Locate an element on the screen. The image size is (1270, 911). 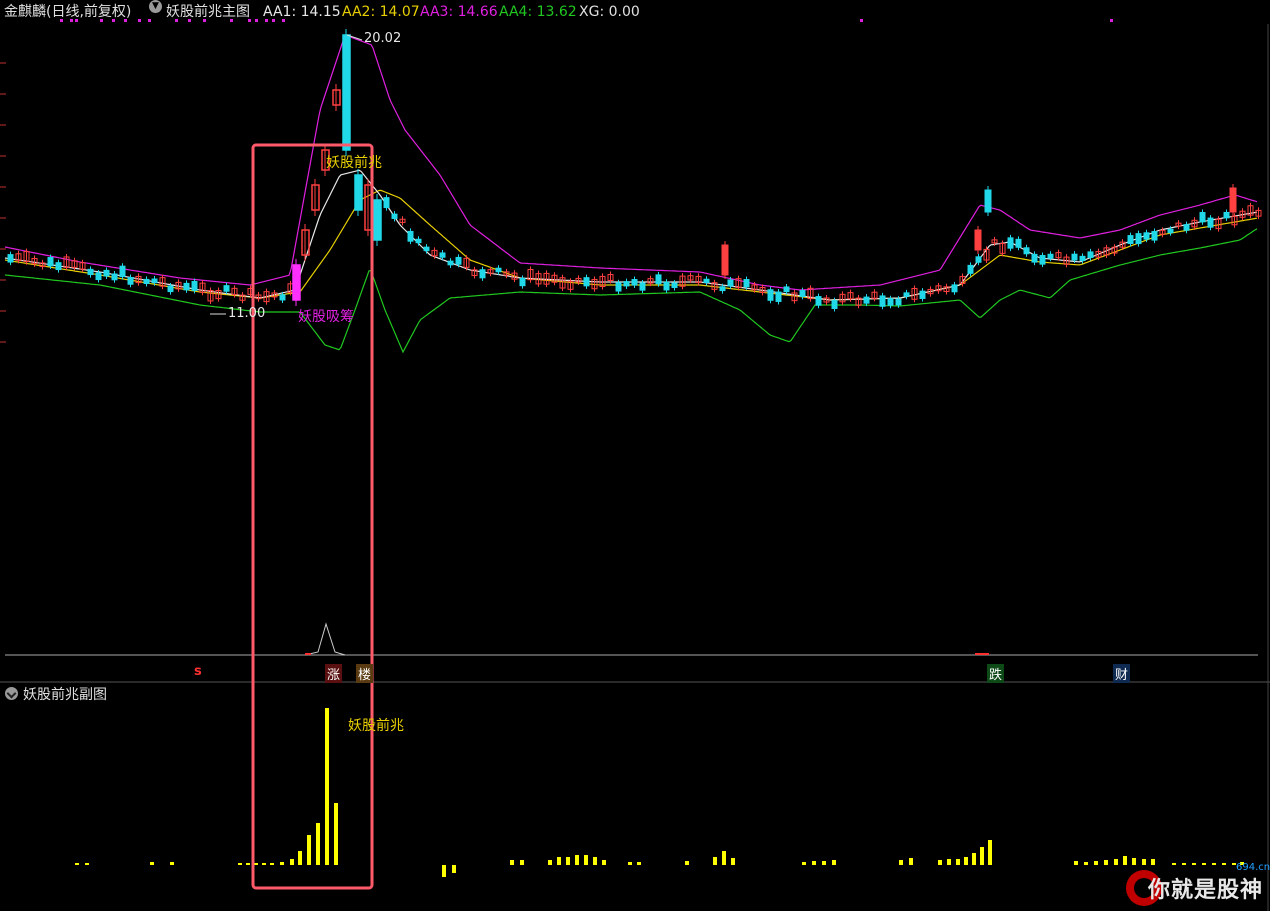
watermark-site: 694.cn is located at coordinates (1253, 867).